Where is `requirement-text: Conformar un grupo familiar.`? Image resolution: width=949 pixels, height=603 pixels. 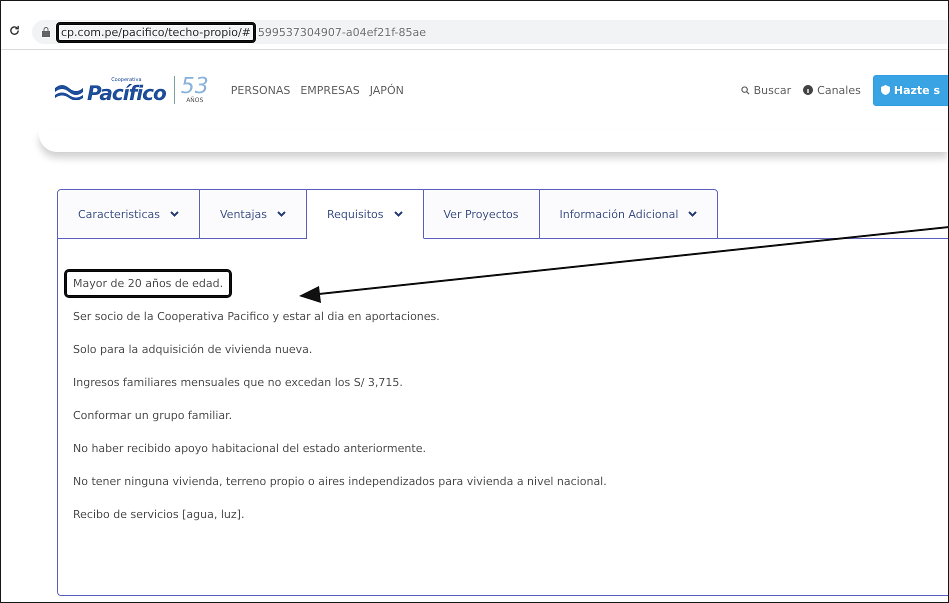 requirement-text: Conformar un grupo familiar. is located at coordinates (153, 416).